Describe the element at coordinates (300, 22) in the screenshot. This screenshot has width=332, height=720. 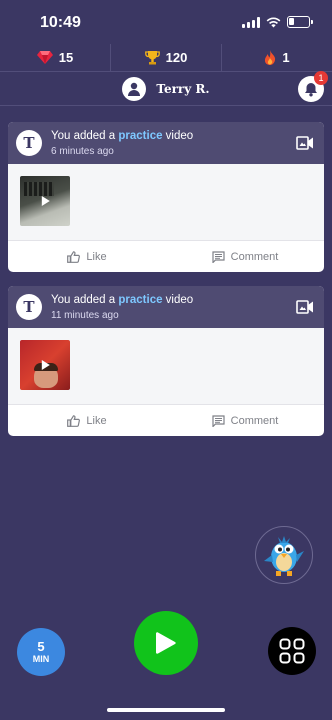
I see `battery-icon` at that location.